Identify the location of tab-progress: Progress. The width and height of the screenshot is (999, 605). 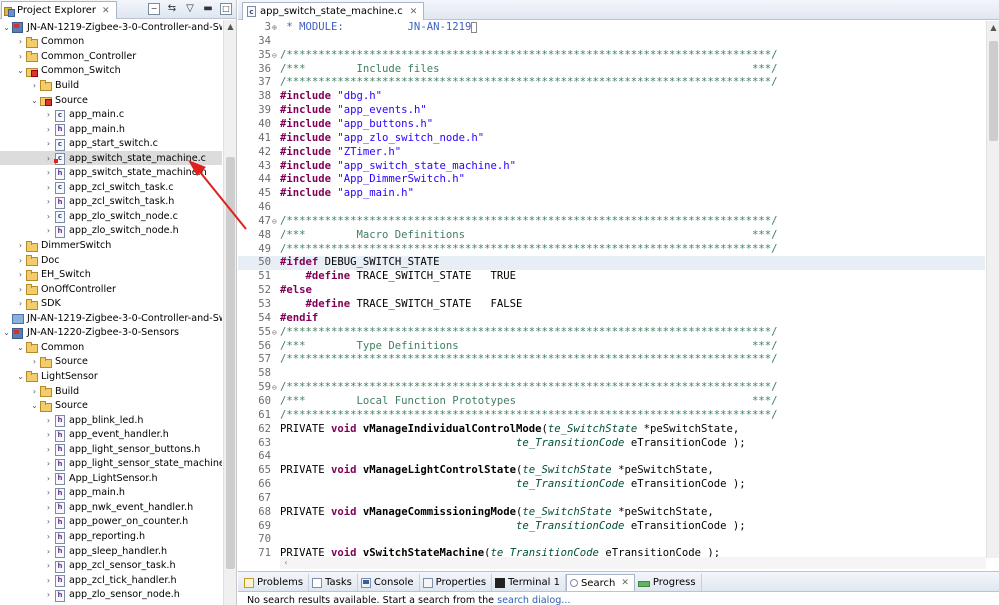
(668, 582).